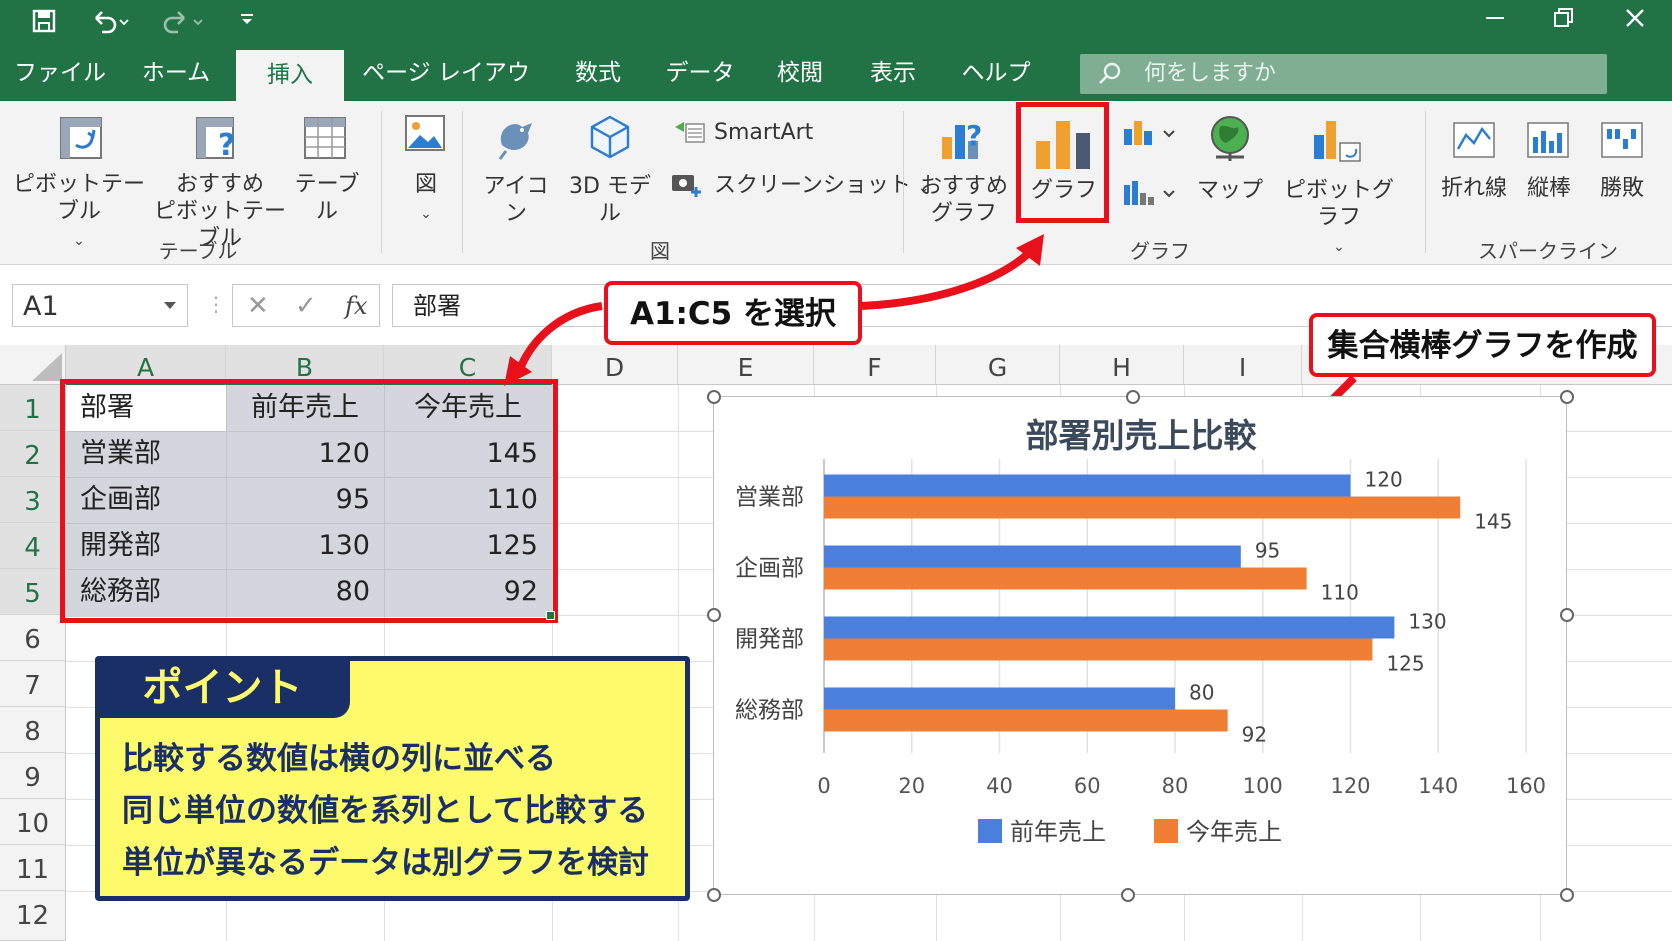 The image size is (1672, 941). I want to click on point-line-3: 単位が異なるデータは別グラフを検討, so click(385, 863).